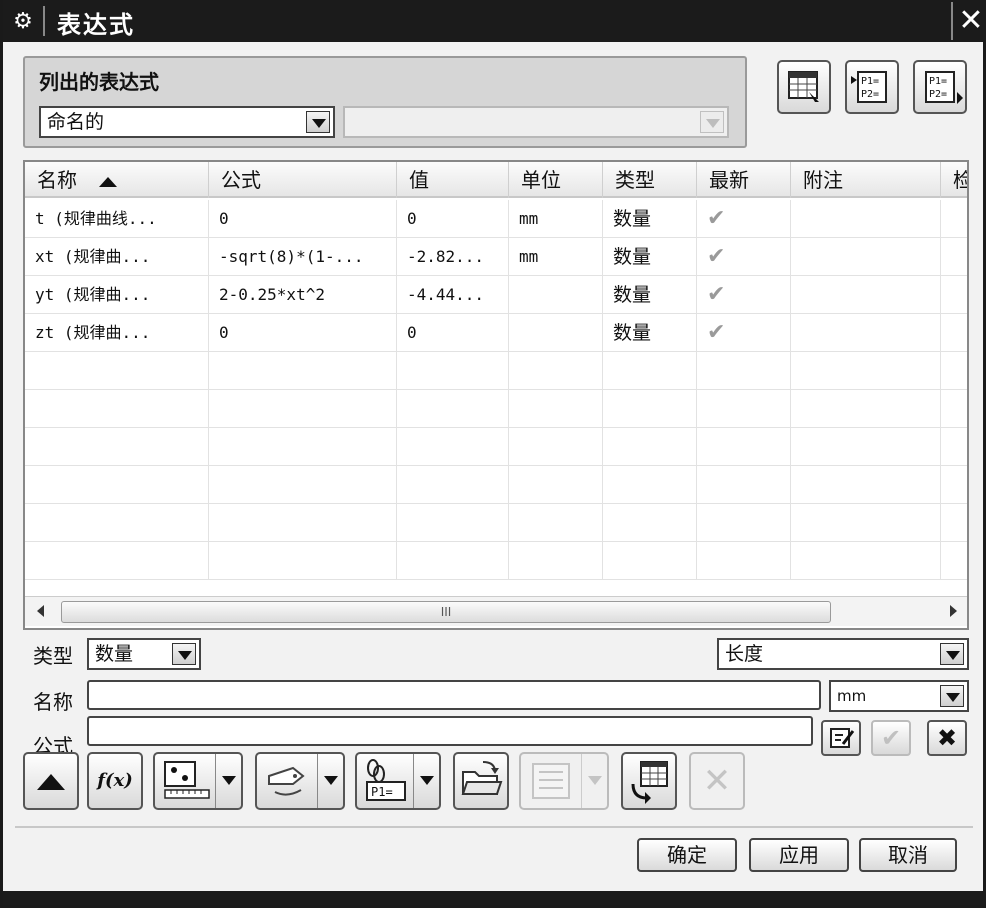  I want to click on formula-input, so click(450, 731).